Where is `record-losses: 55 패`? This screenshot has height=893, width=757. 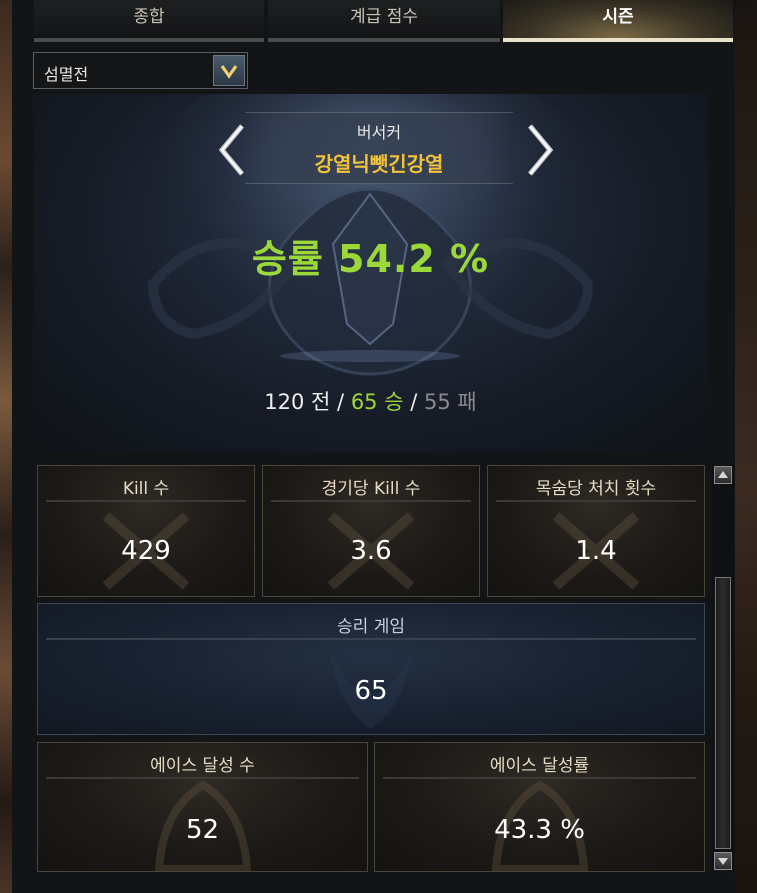 record-losses: 55 패 is located at coordinates (450, 402).